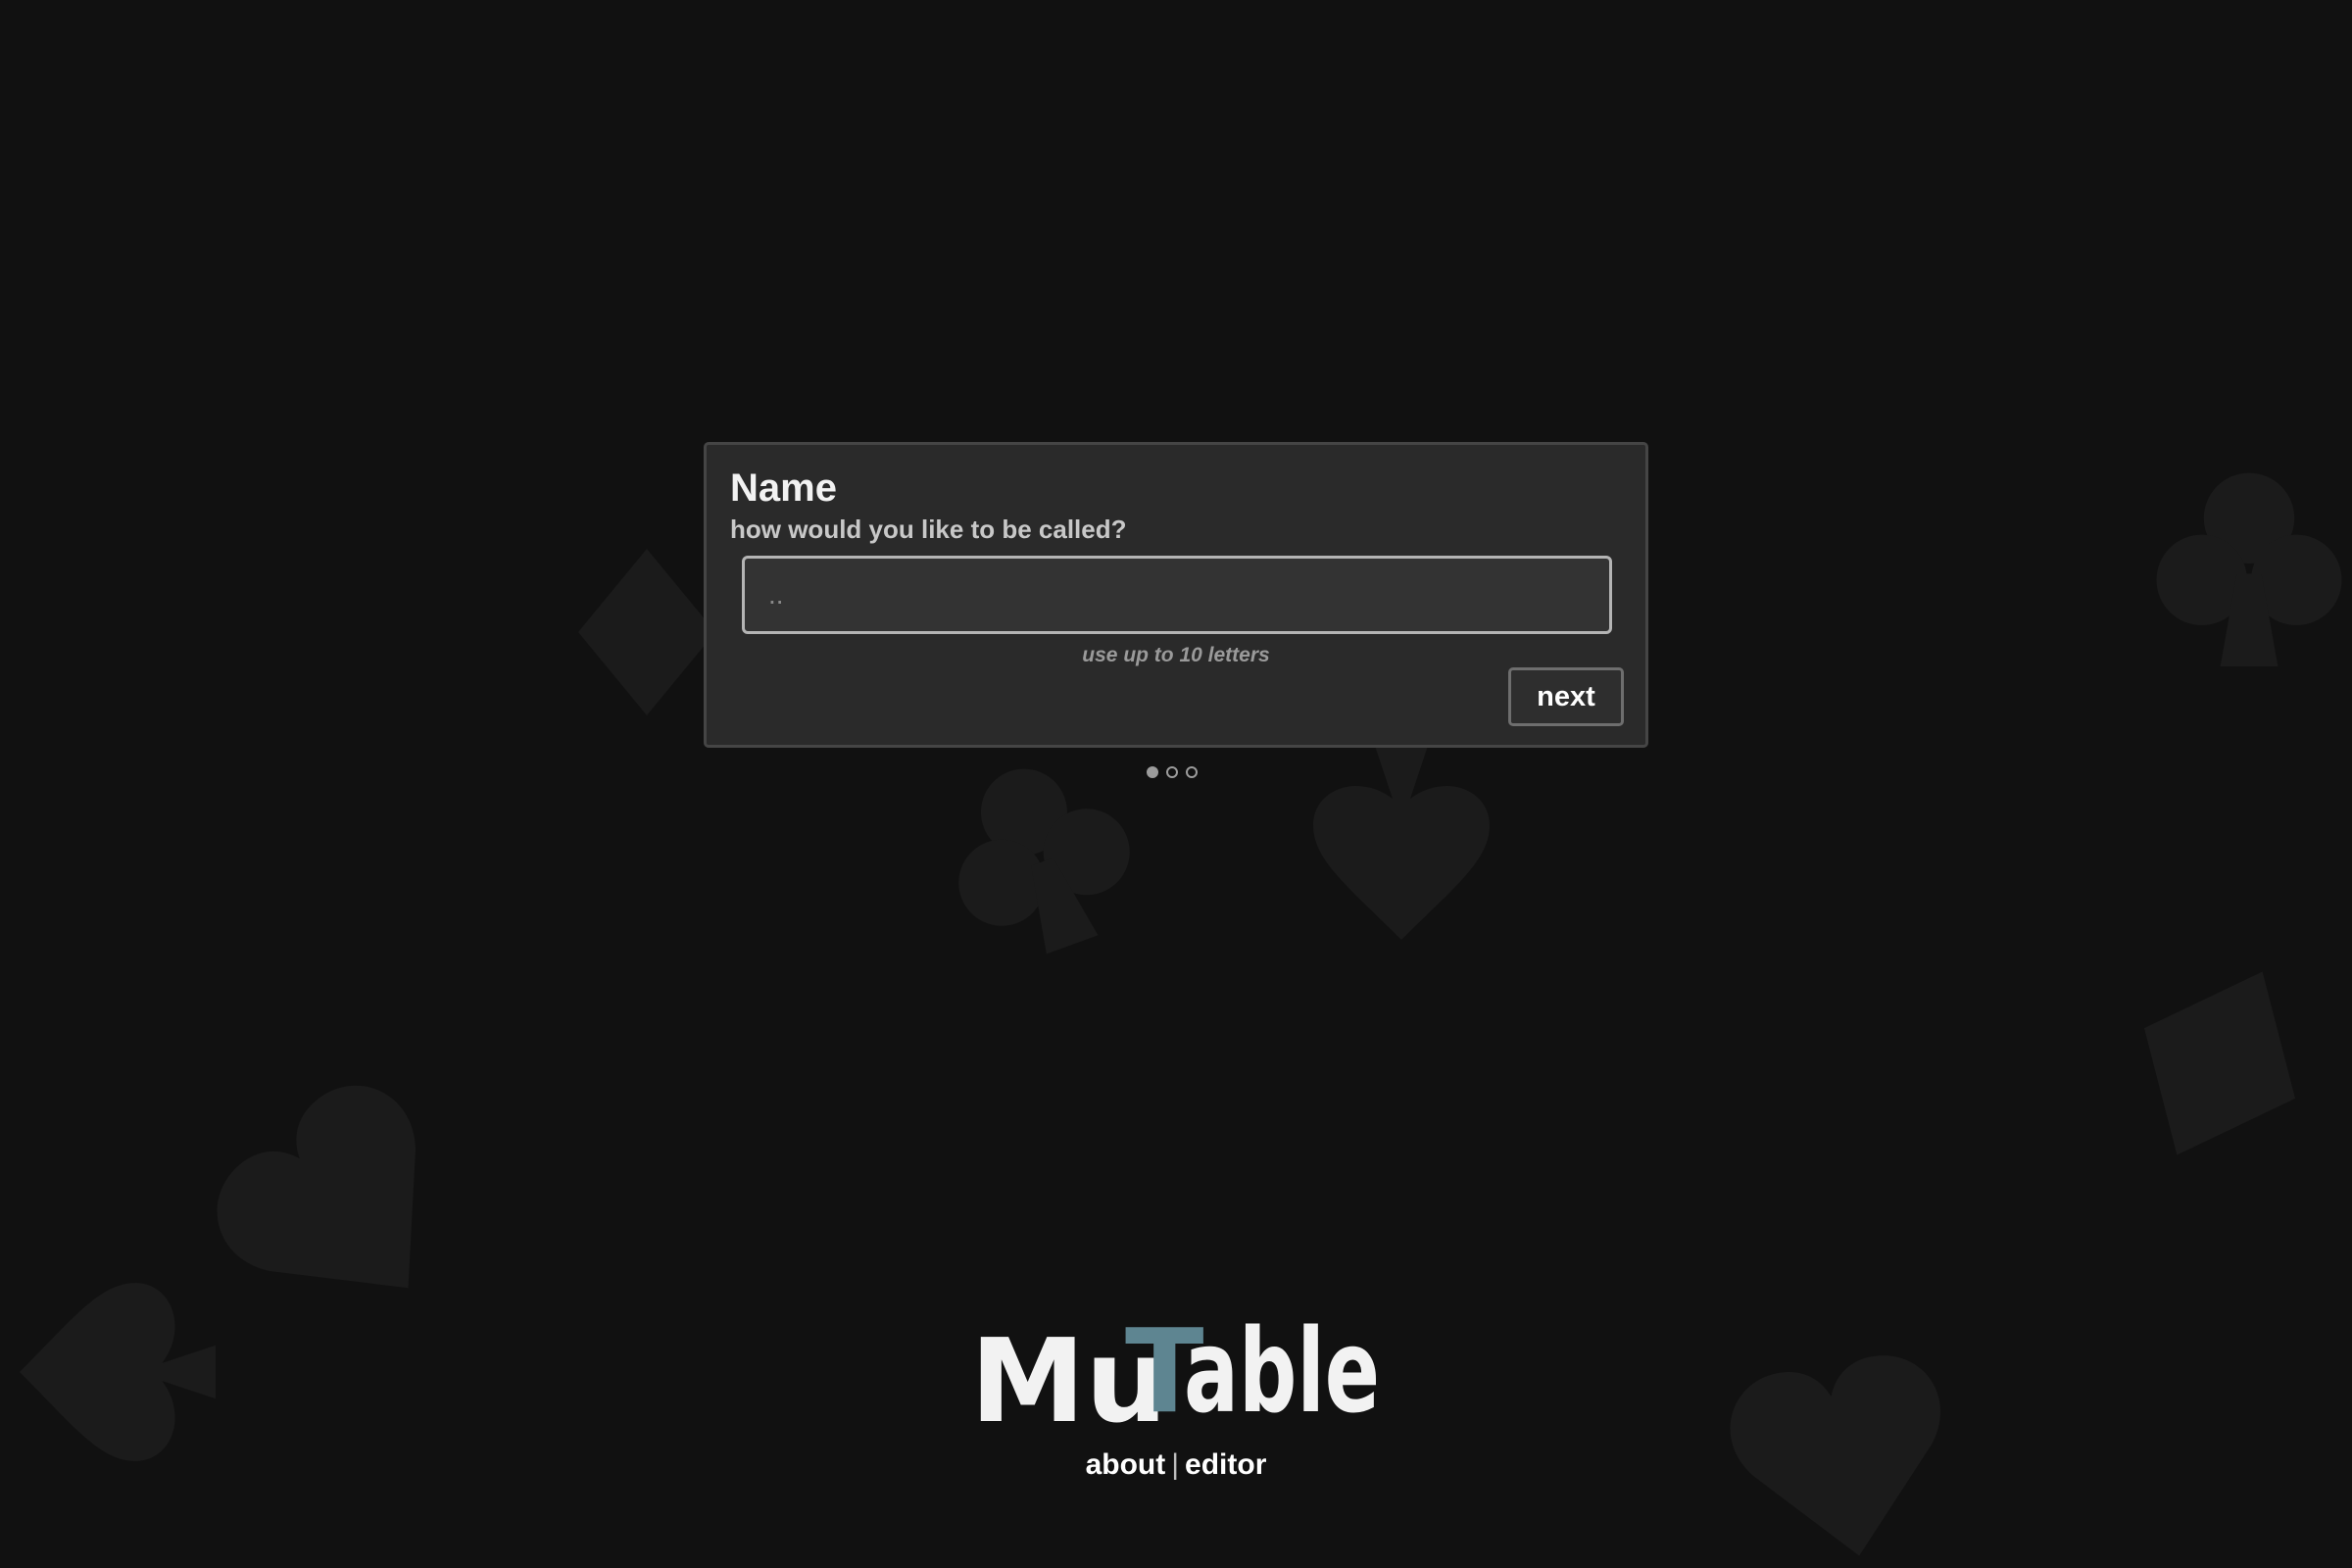  Describe the element at coordinates (1282, 1372) in the screenshot. I see `logo-text-able: able` at that location.